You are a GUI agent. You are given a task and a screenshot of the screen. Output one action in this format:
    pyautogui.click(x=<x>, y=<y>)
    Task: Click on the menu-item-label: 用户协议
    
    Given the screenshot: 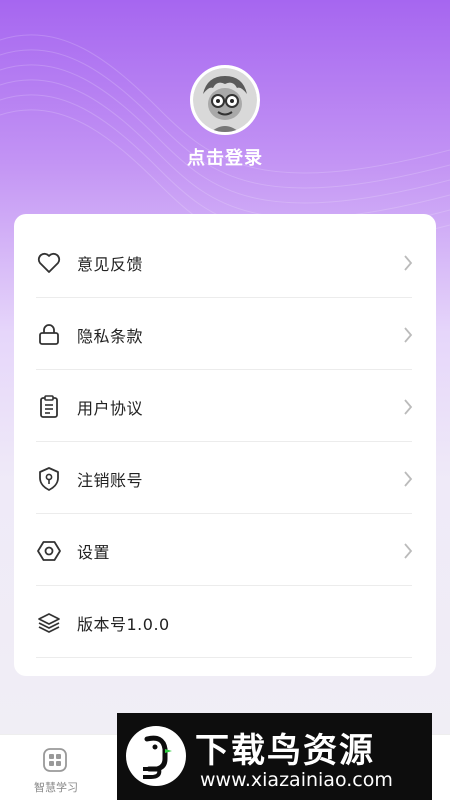 What is the action you would take?
    pyautogui.click(x=110, y=408)
    